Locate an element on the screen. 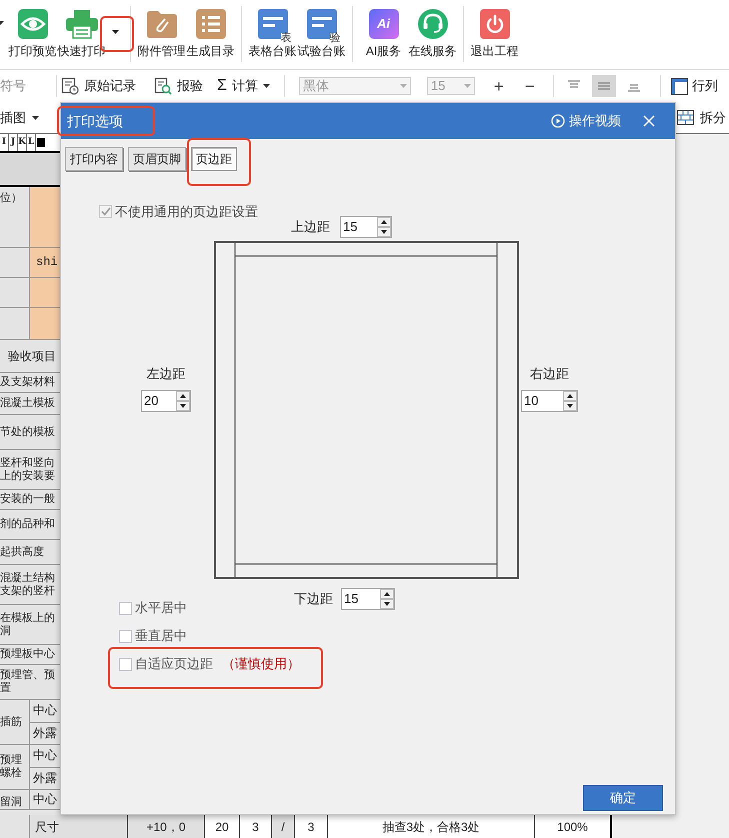 Image resolution: width=729 pixels, height=838 pixels. play-icon is located at coordinates (558, 121).